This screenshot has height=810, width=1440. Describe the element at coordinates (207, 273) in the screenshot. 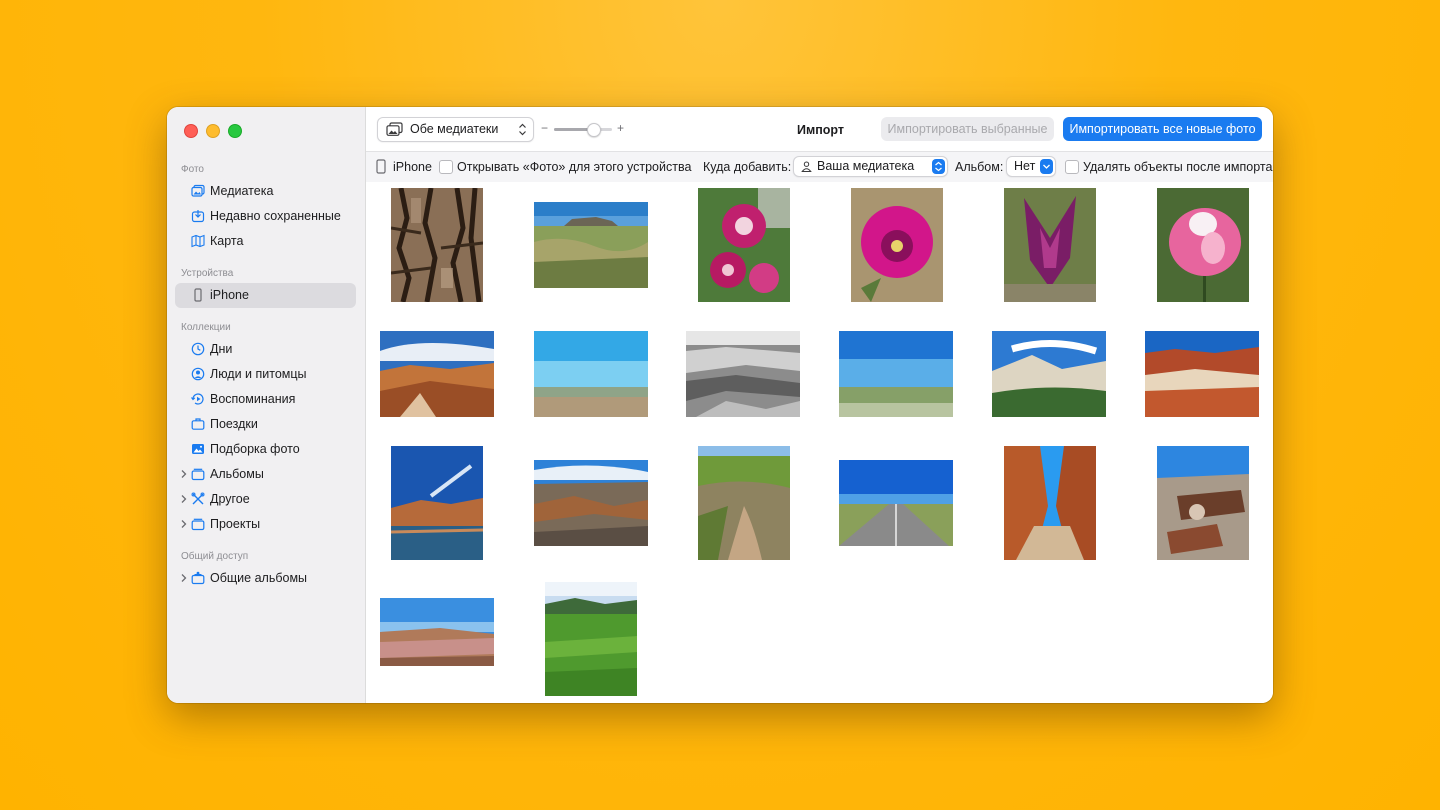

I see `section-devices: Устройства` at that location.